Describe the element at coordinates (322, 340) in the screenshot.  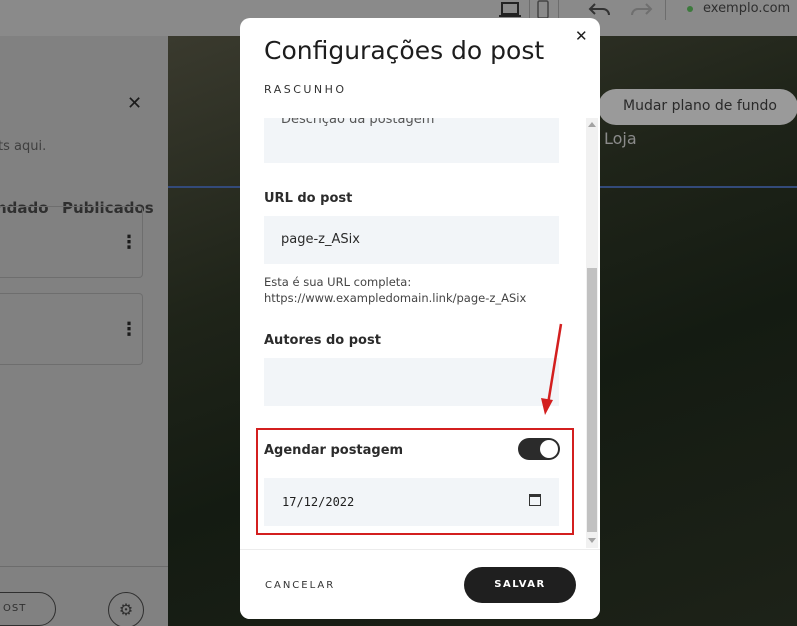
I see `authors-field-label: Autores do post` at that location.